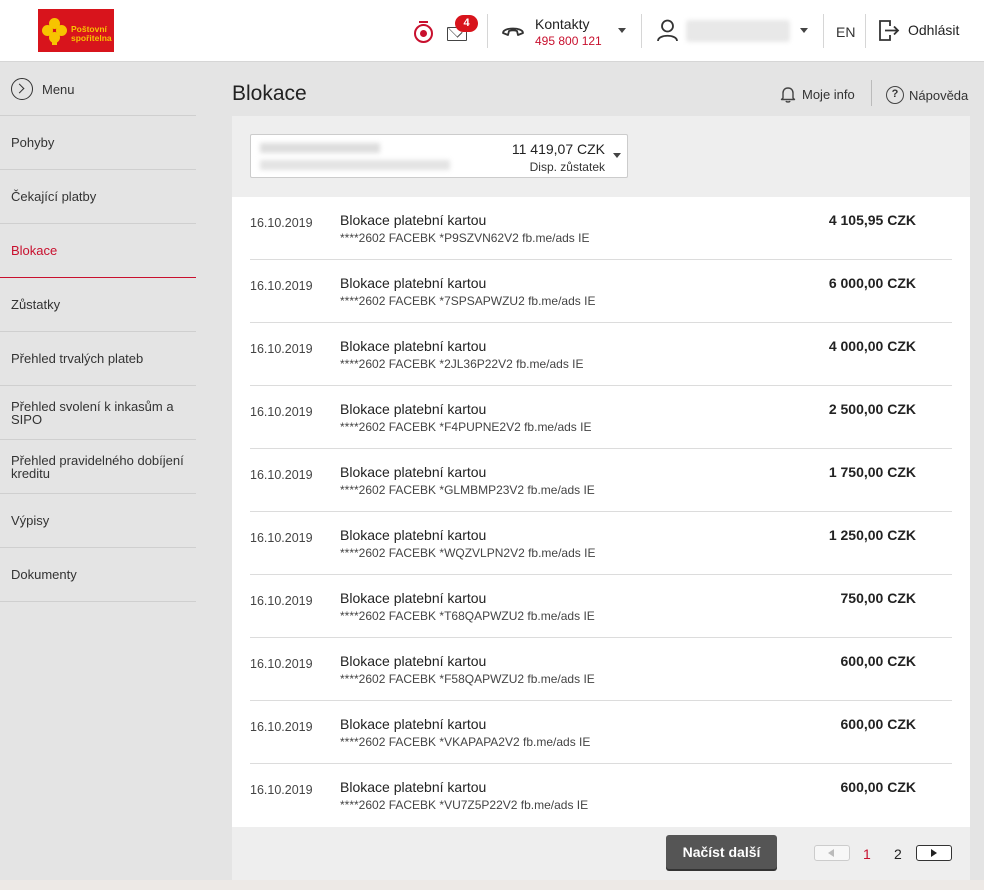  I want to click on sidebar-item-vypisy: Výpisy, so click(98, 521).